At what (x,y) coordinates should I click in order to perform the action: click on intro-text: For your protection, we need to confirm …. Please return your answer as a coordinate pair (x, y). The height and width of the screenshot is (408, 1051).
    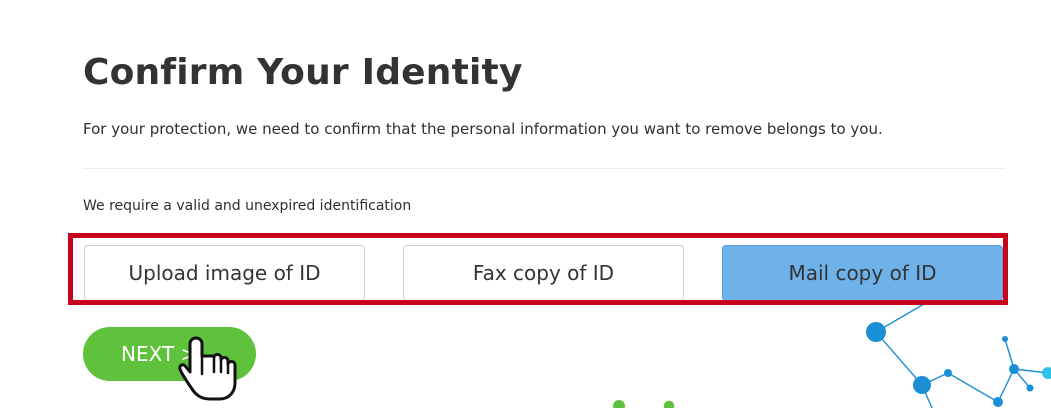
    Looking at the image, I should click on (483, 129).